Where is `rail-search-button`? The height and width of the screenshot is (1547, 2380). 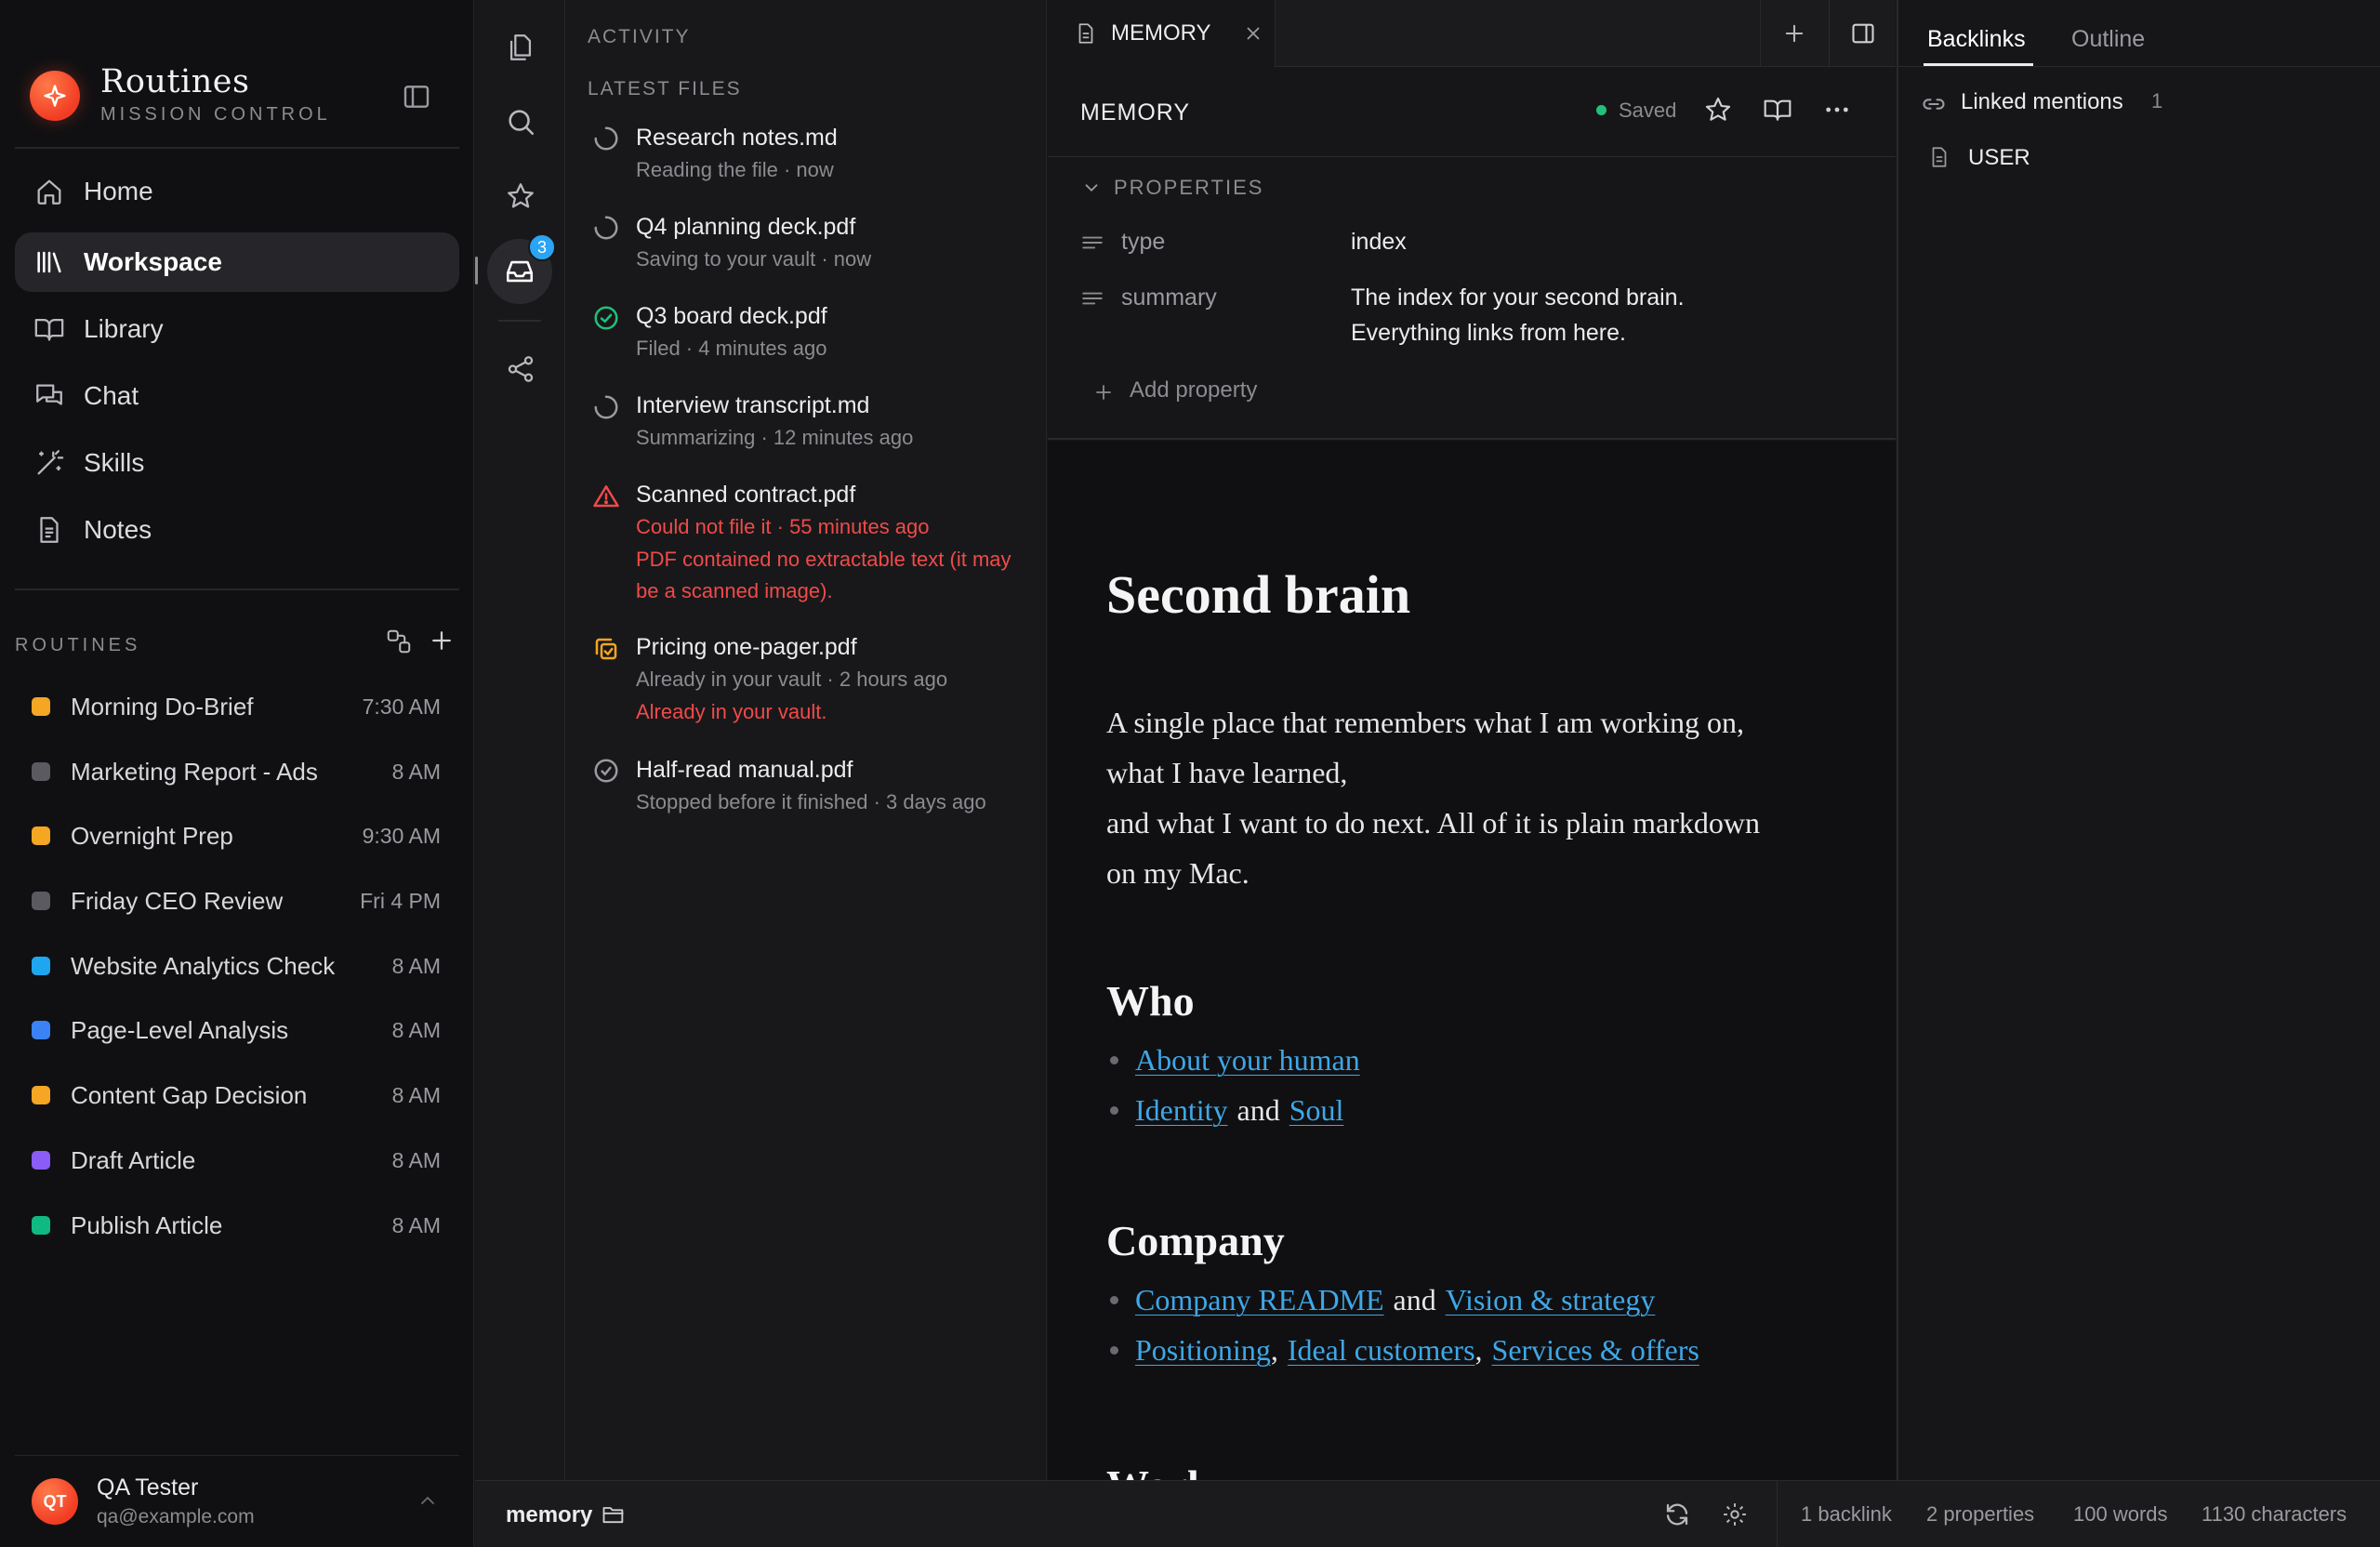 rail-search-button is located at coordinates (520, 121).